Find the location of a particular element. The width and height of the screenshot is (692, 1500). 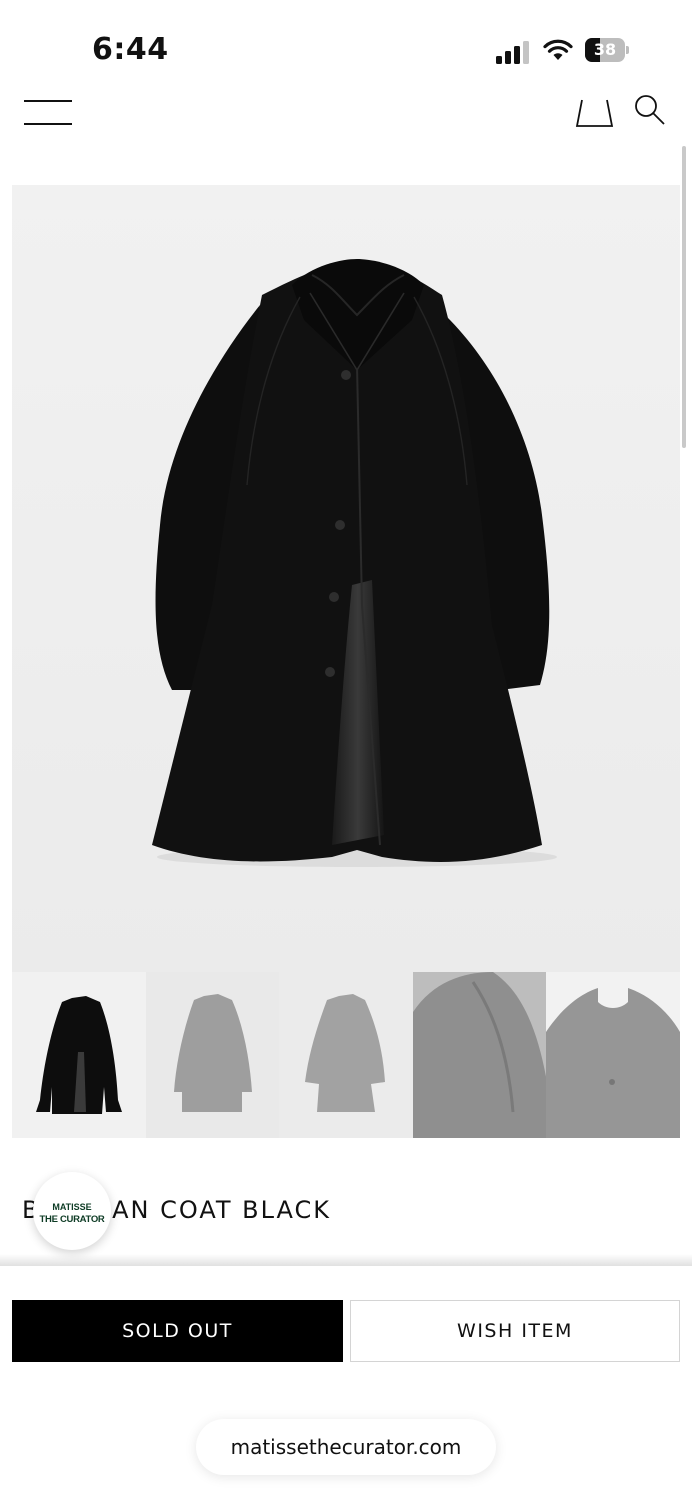

search-icon is located at coordinates (650, 112).